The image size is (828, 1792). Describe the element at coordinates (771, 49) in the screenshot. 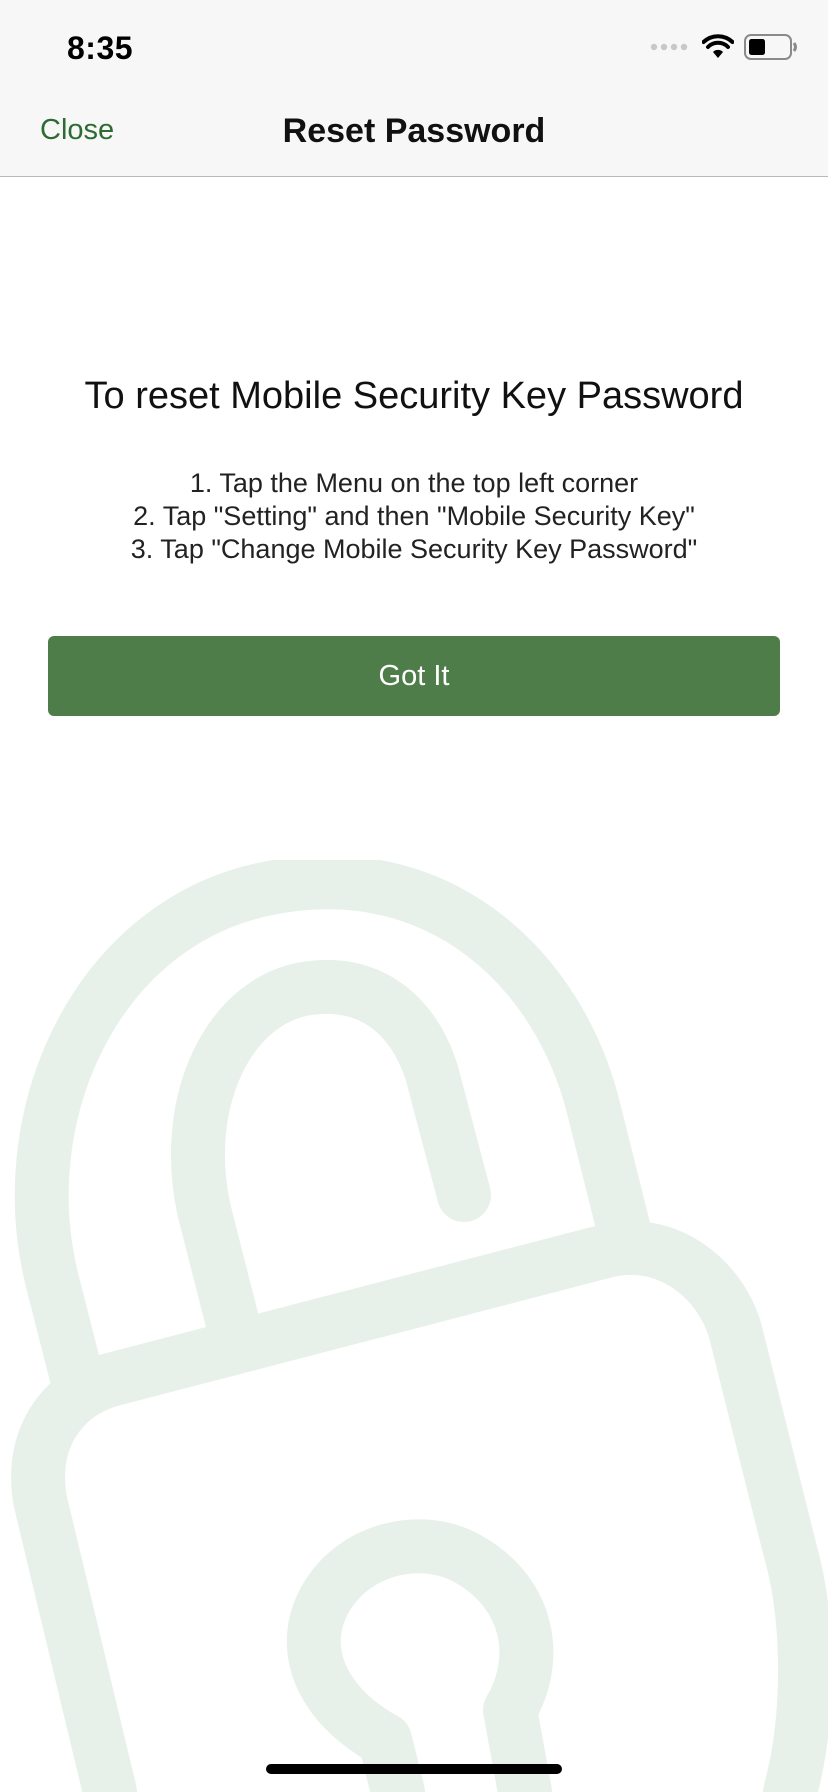

I see `battery-icon` at that location.